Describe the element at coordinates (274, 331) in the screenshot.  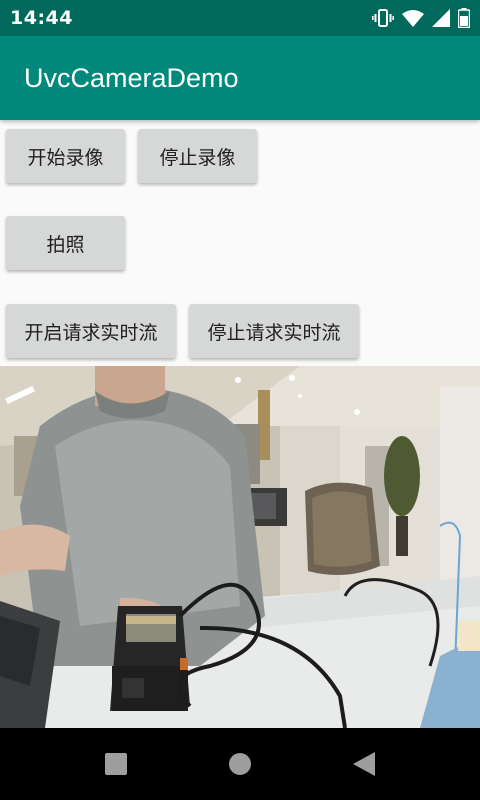
I see `stop-stream-button: 停止请求实时流` at that location.